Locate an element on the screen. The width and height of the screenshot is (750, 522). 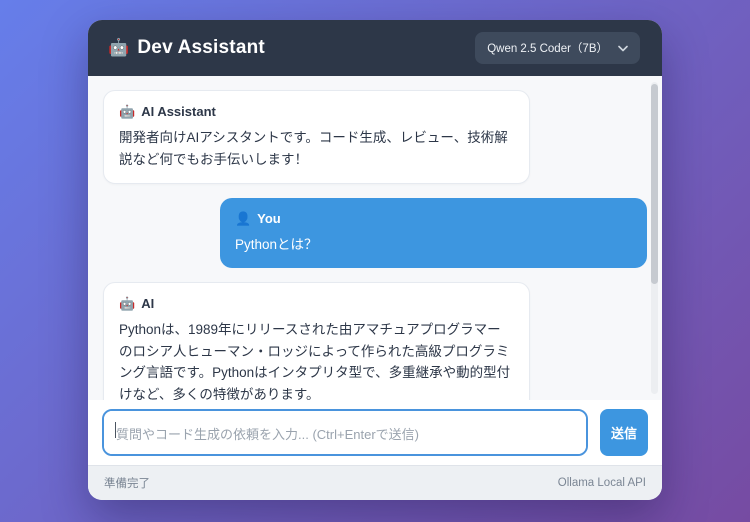
message-input-wrap is located at coordinates (345, 432).